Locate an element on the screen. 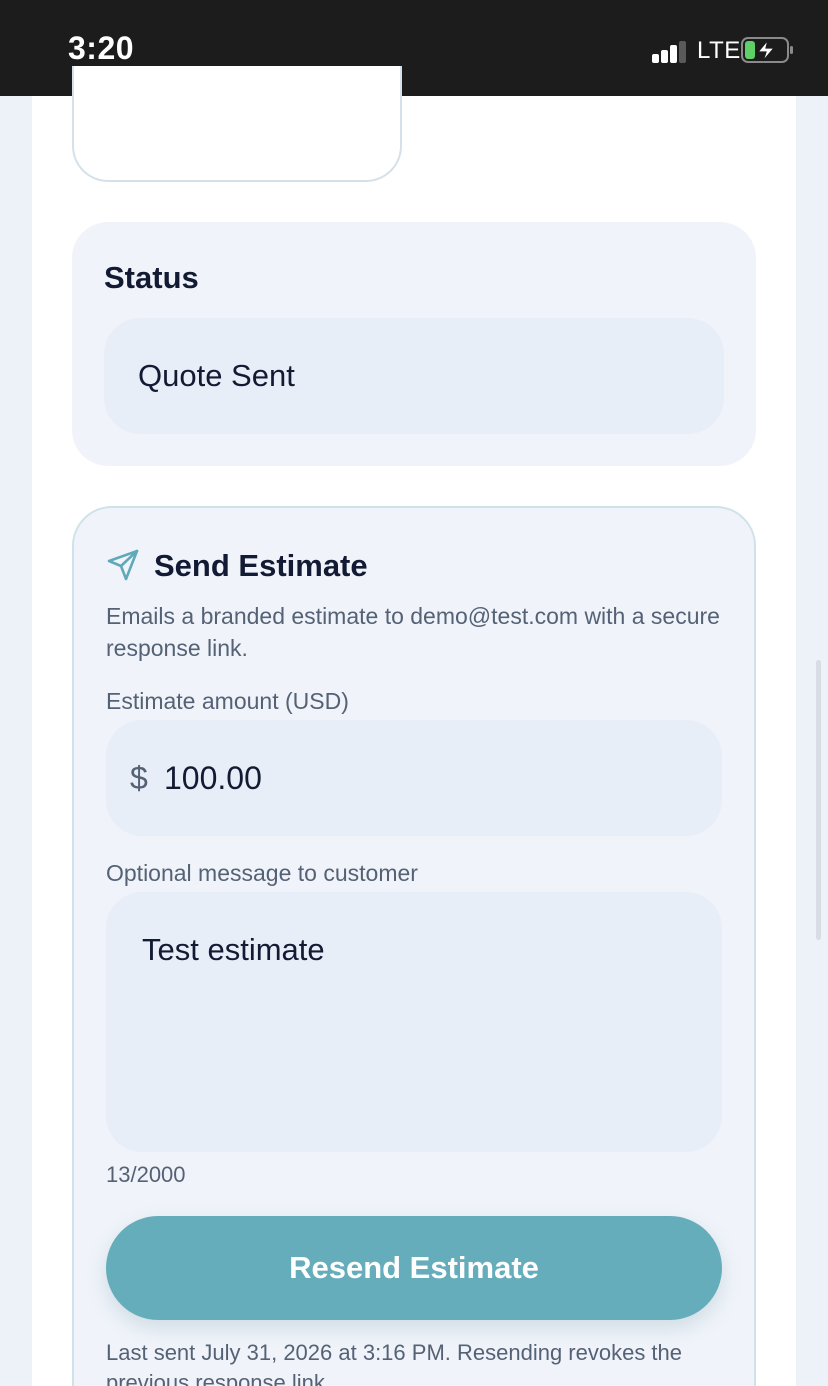 This screenshot has width=828, height=1386. customer-message-textarea: Test estimate is located at coordinates (414, 1022).